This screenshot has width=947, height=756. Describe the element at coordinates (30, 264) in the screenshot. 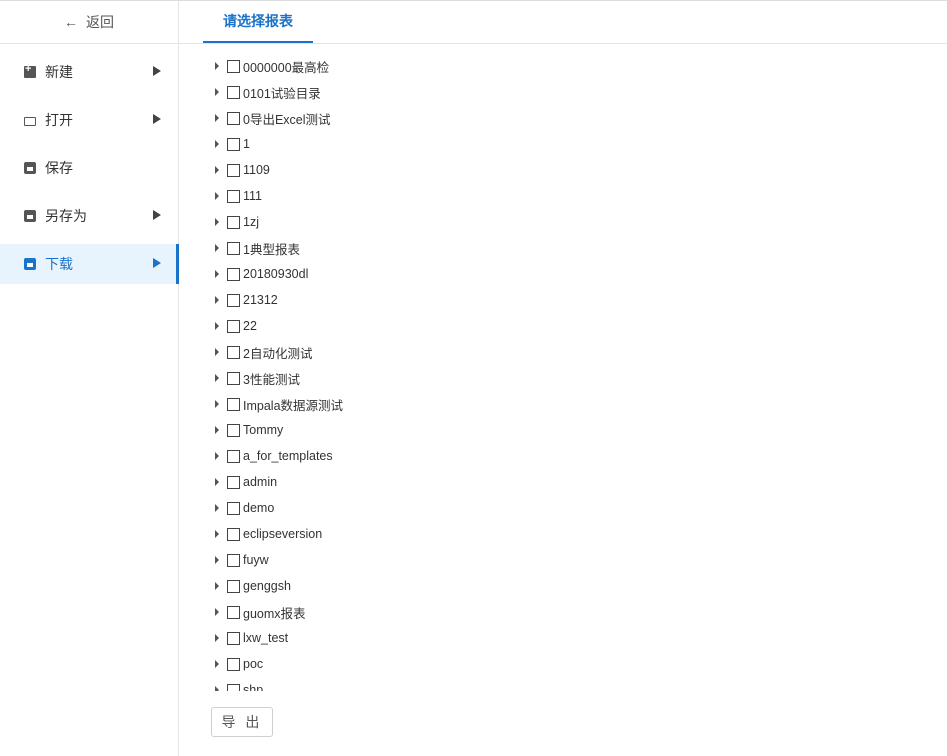

I see `download-icon` at that location.